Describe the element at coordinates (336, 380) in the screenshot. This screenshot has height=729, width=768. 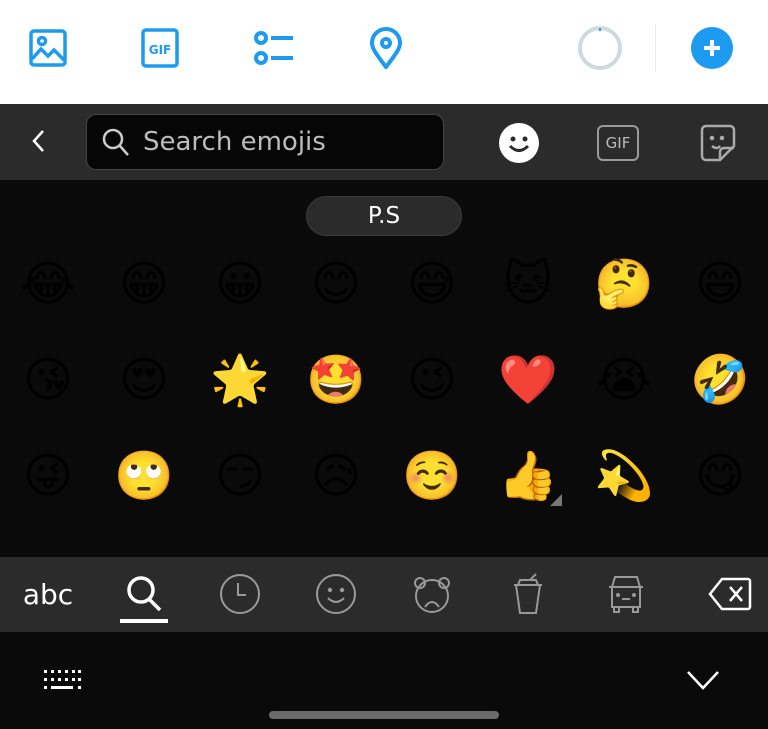
I see `emoji-cell: 🤩` at that location.